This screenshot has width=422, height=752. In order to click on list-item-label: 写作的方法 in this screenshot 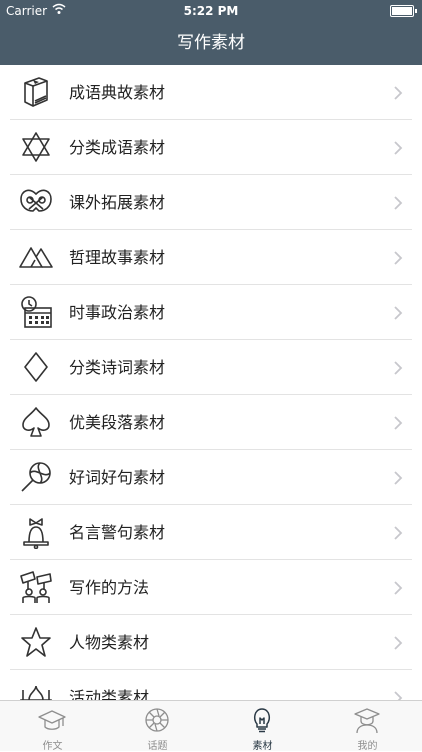, I will do `click(109, 587)`.